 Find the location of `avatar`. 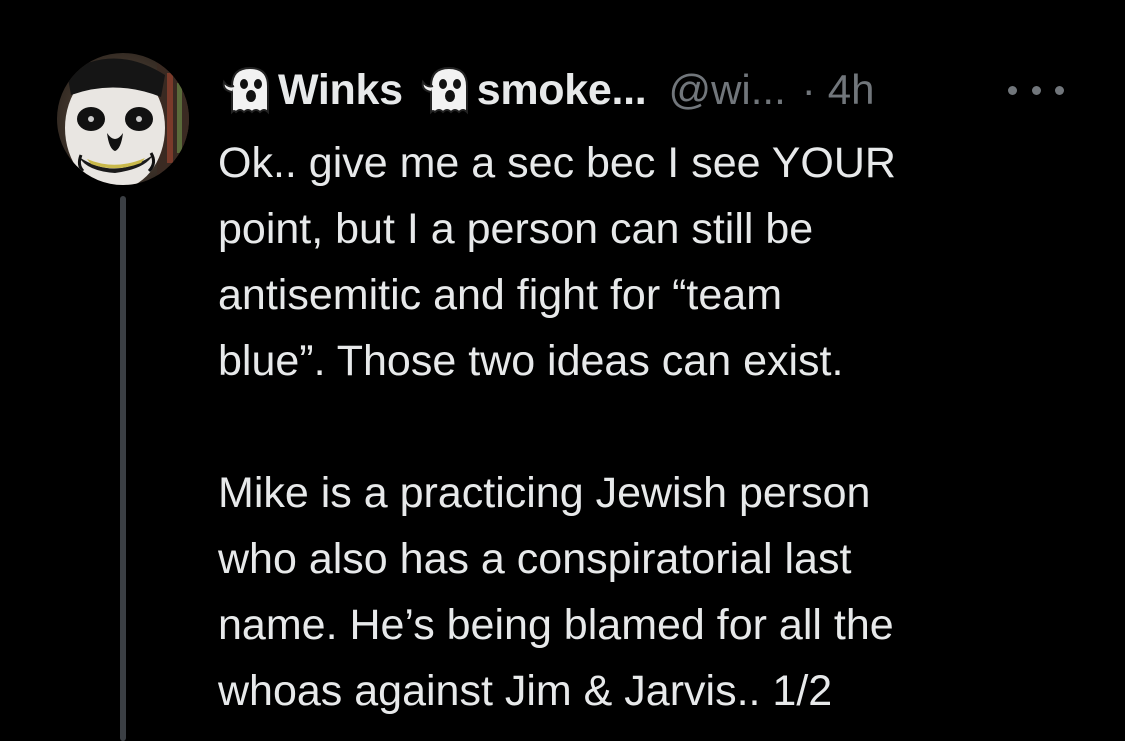

avatar is located at coordinates (123, 119).